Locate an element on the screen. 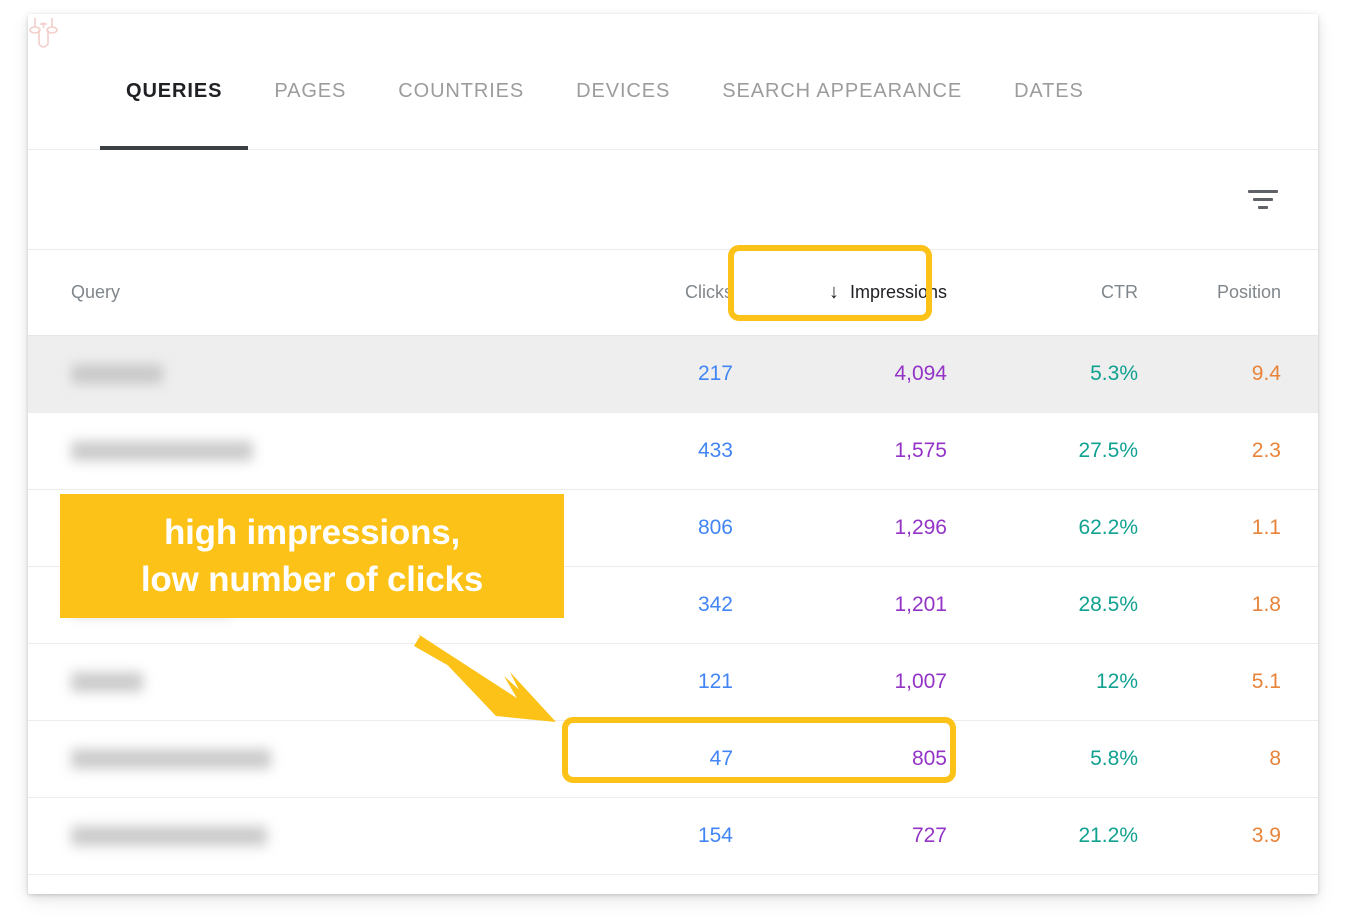 The width and height of the screenshot is (1346, 916). cell-clicks: 121 is located at coordinates (715, 681).